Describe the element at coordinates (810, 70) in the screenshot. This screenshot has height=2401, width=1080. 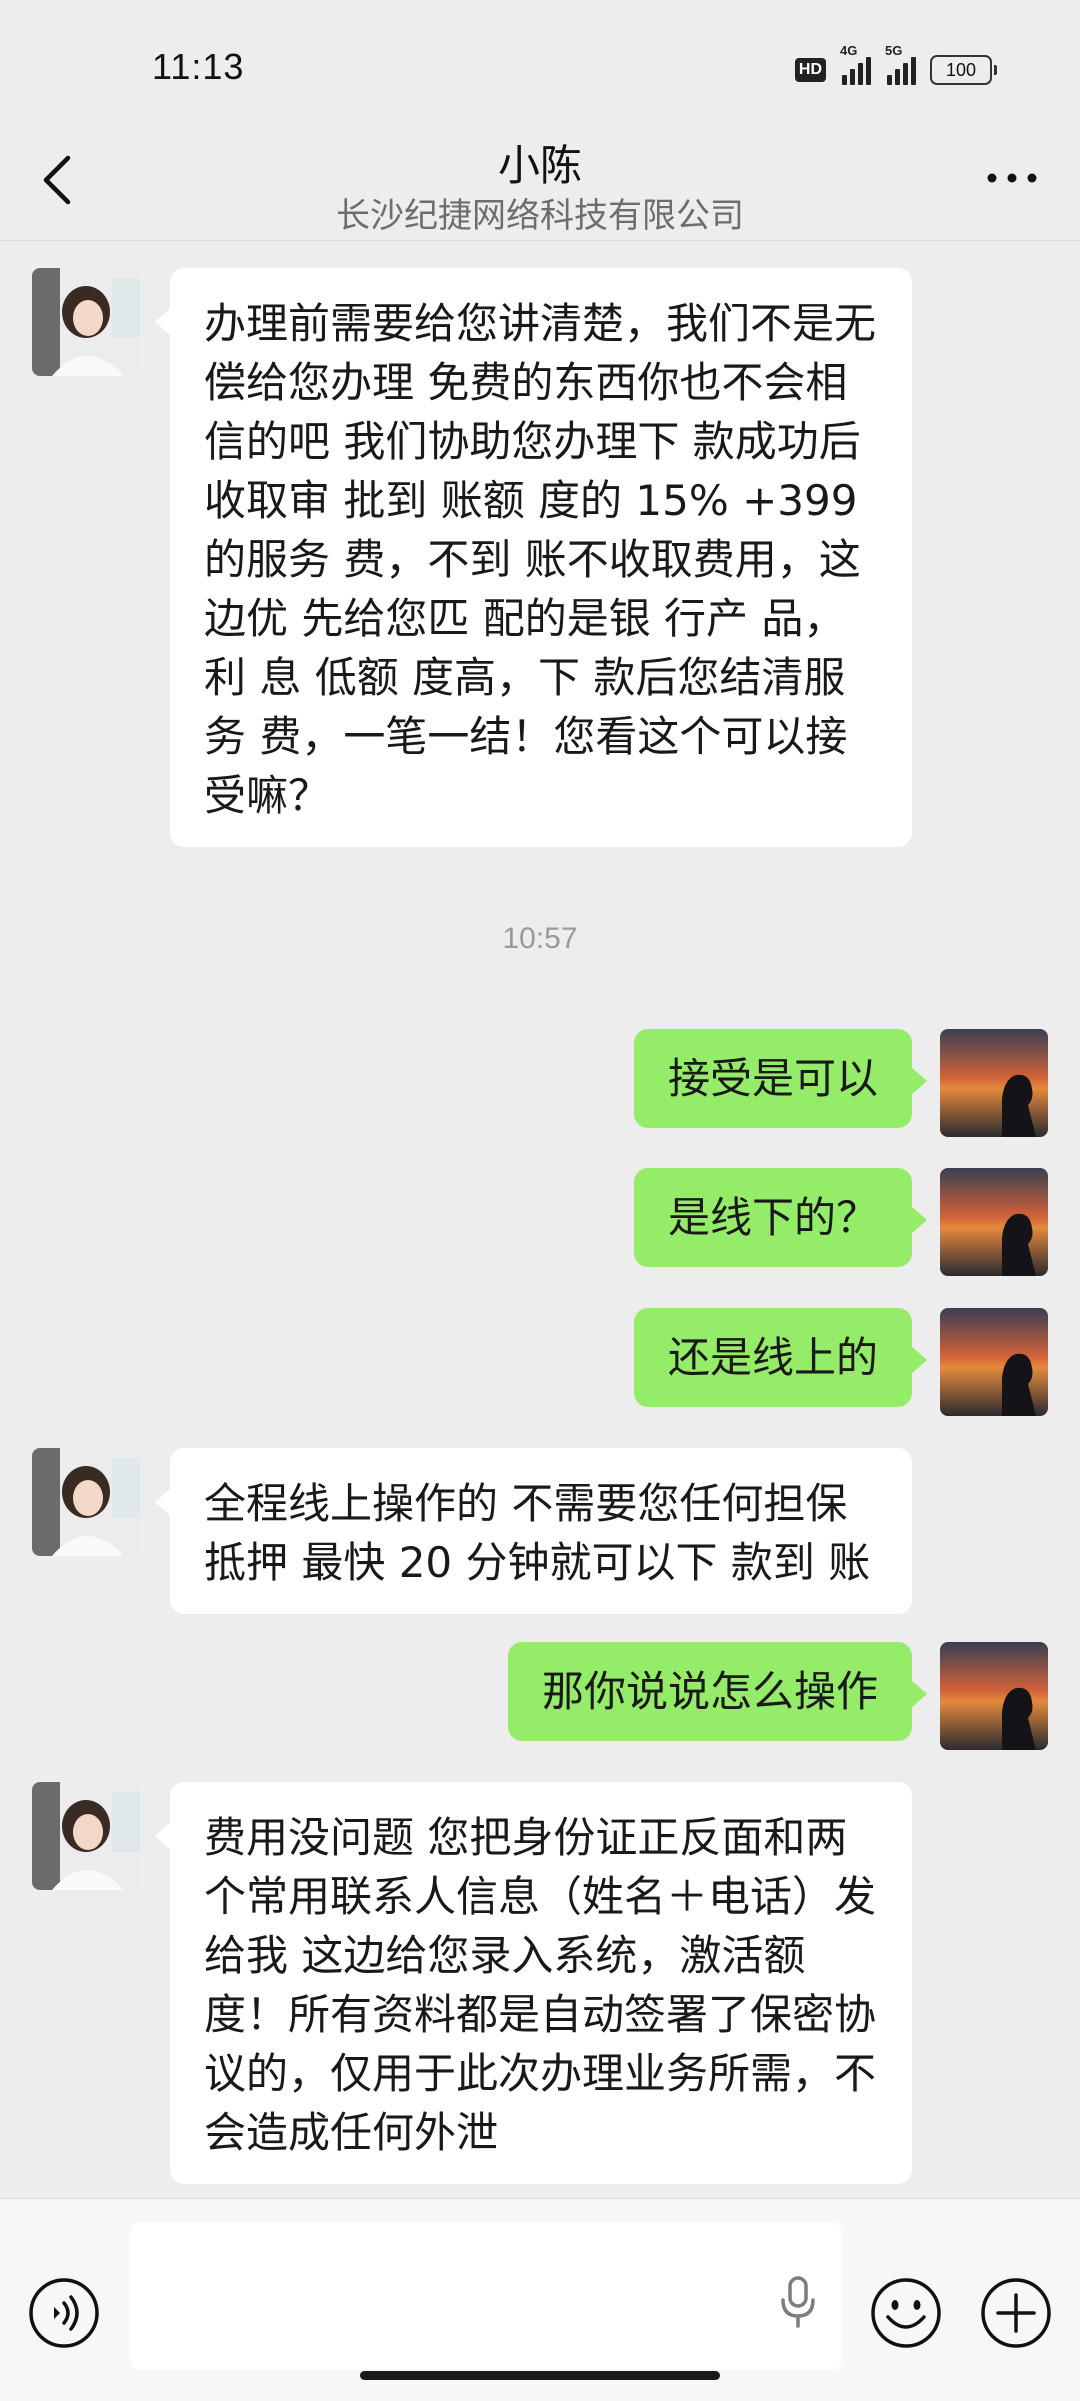
I see `hd-icon: HD` at that location.